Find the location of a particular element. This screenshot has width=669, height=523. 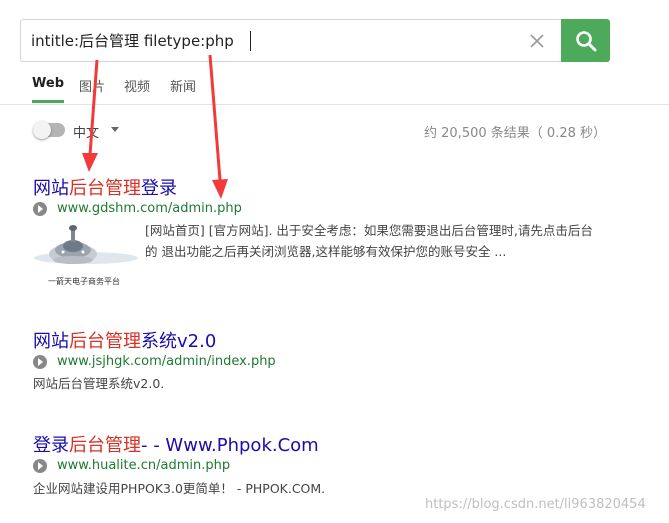

search-button is located at coordinates (585, 40).